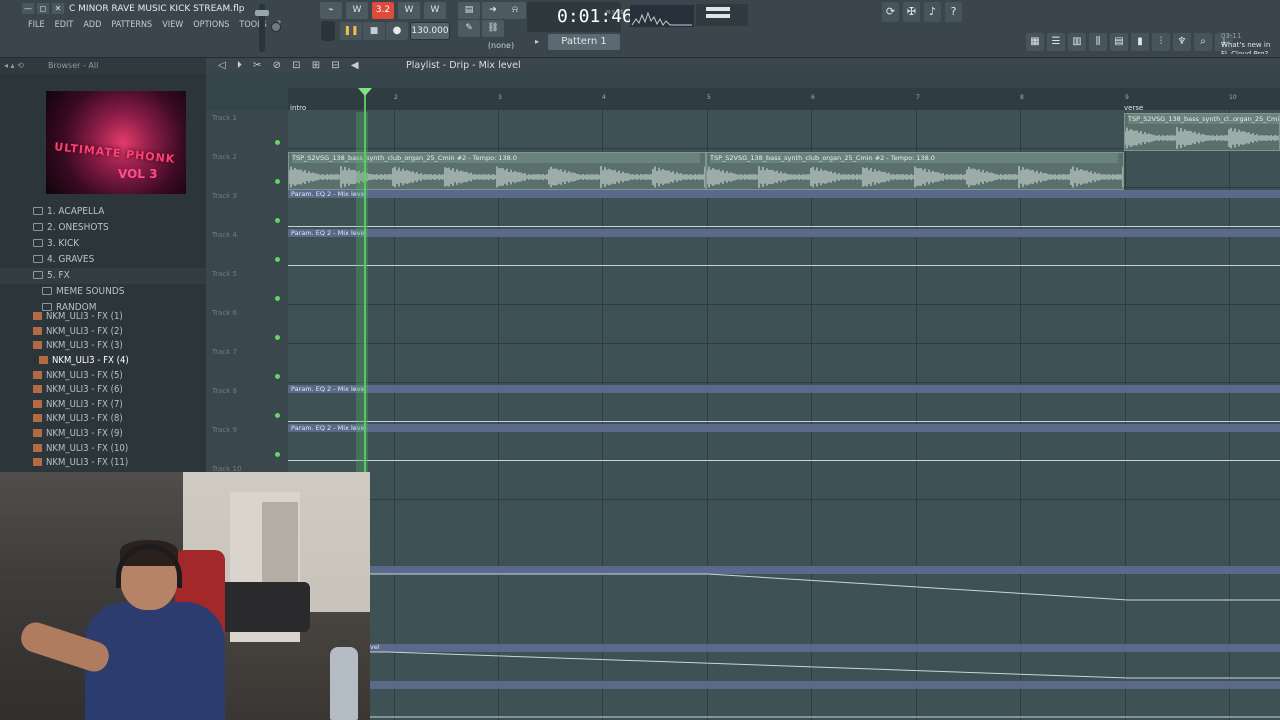  Describe the element at coordinates (1119, 42) in the screenshot. I see `browser-icon: ▤` at that location.